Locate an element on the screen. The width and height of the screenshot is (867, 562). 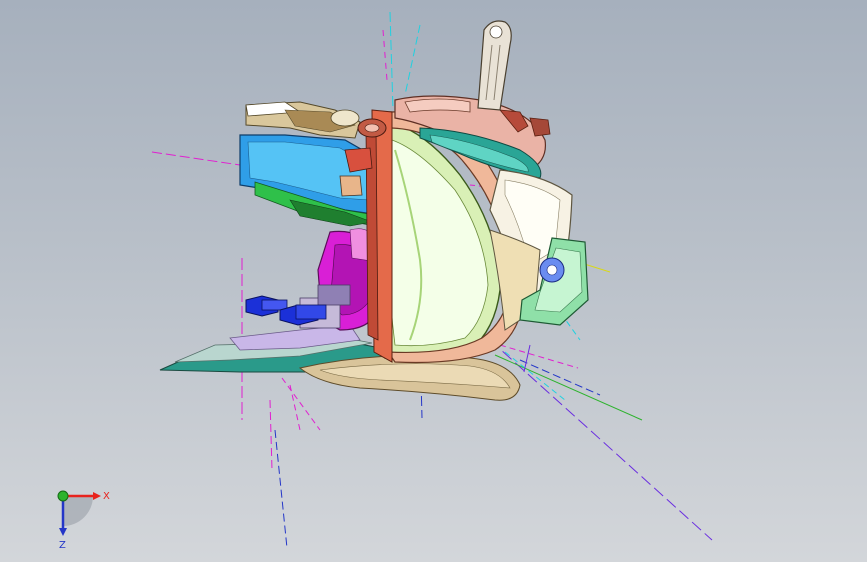
upper-left-bracket is located at coordinates (303, 120).